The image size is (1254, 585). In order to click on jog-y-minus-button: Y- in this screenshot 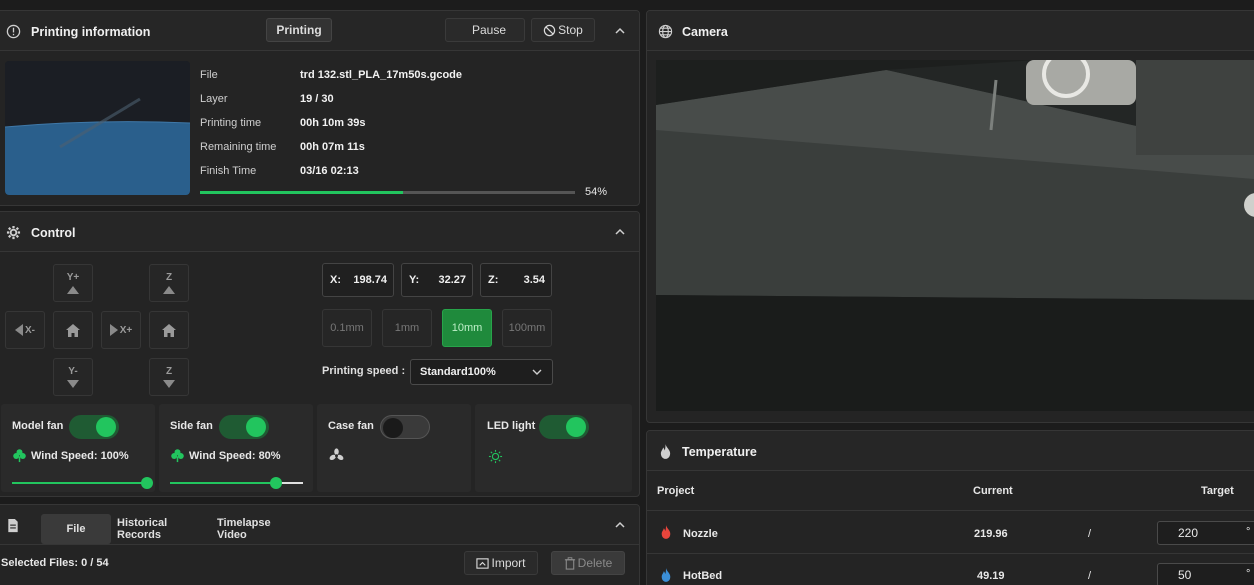, I will do `click(73, 377)`.